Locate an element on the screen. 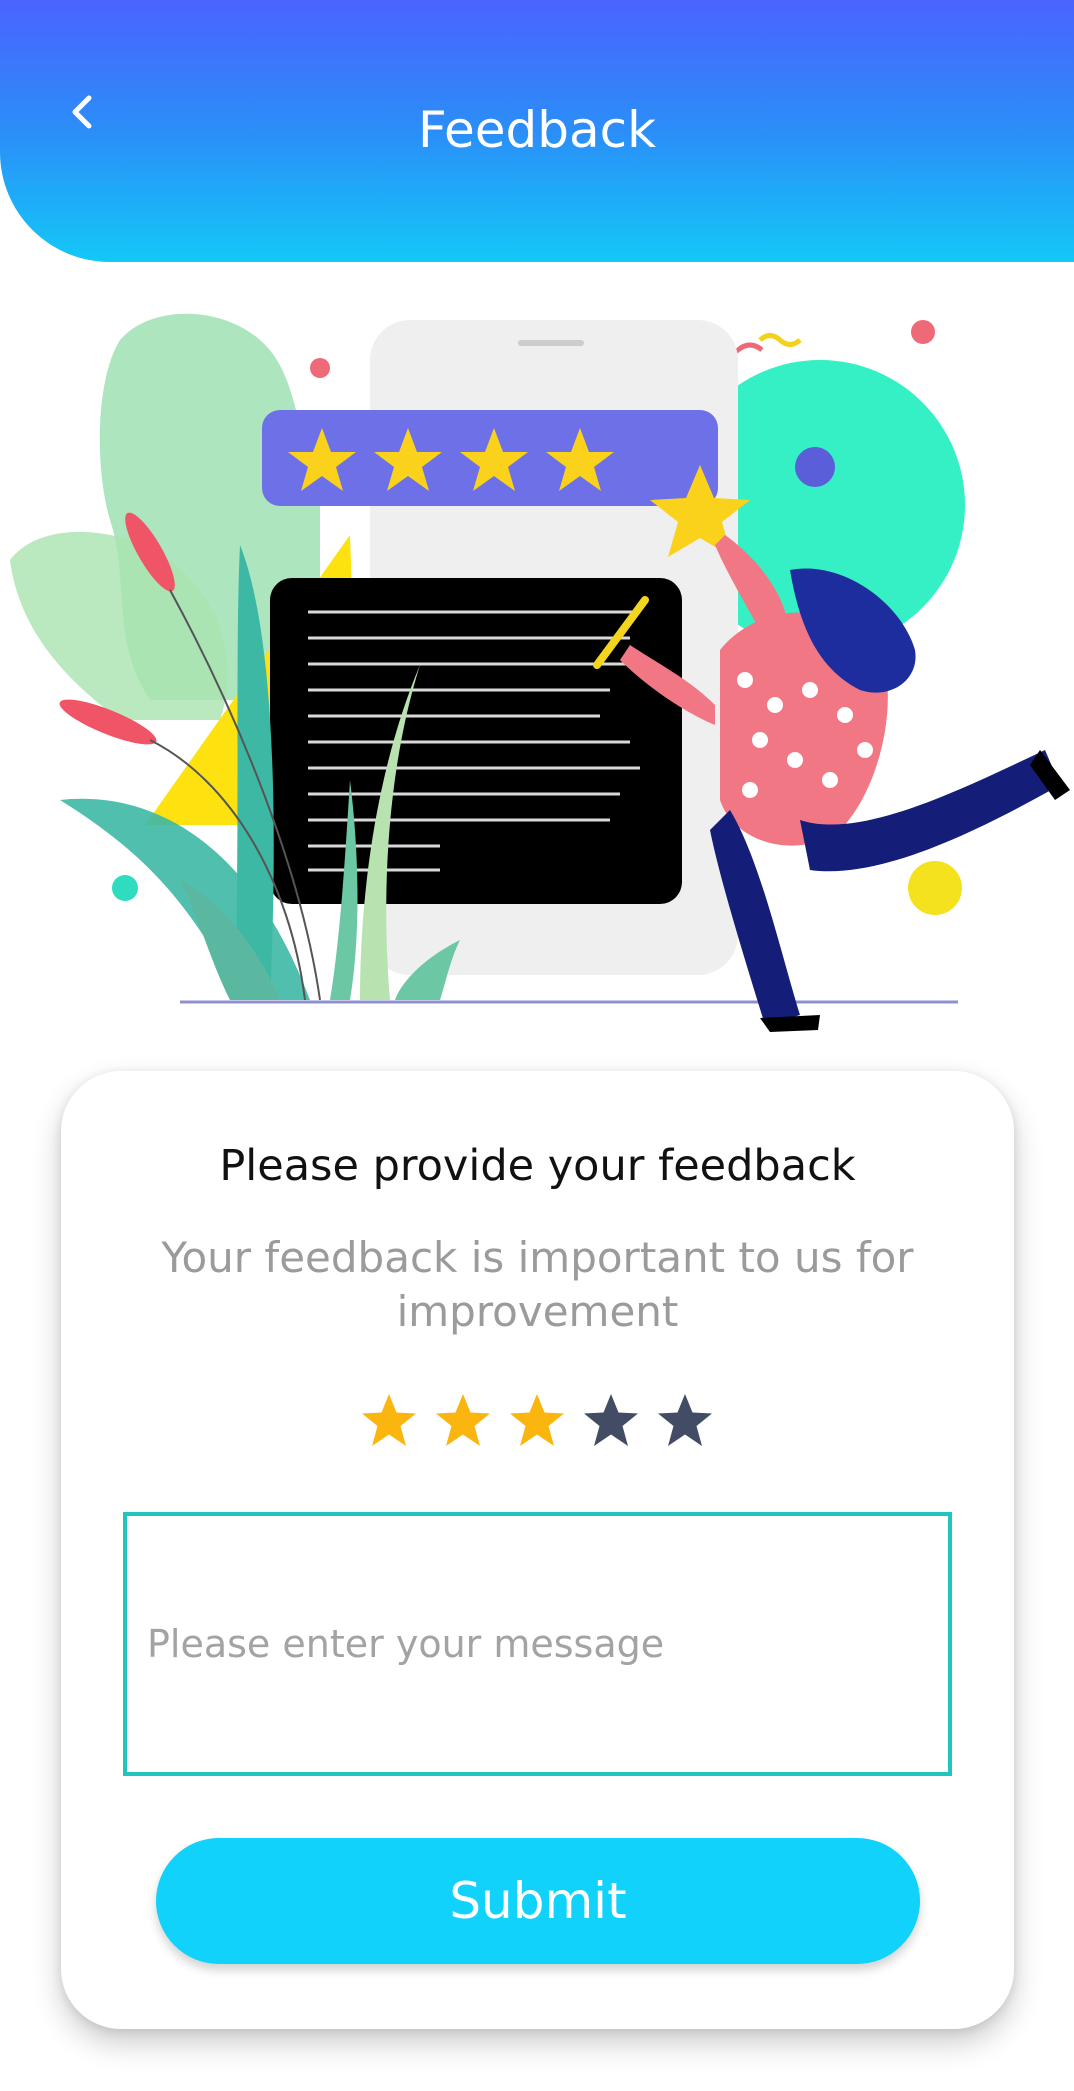 The image size is (1074, 2091). app-header: Feedback is located at coordinates (537, 131).